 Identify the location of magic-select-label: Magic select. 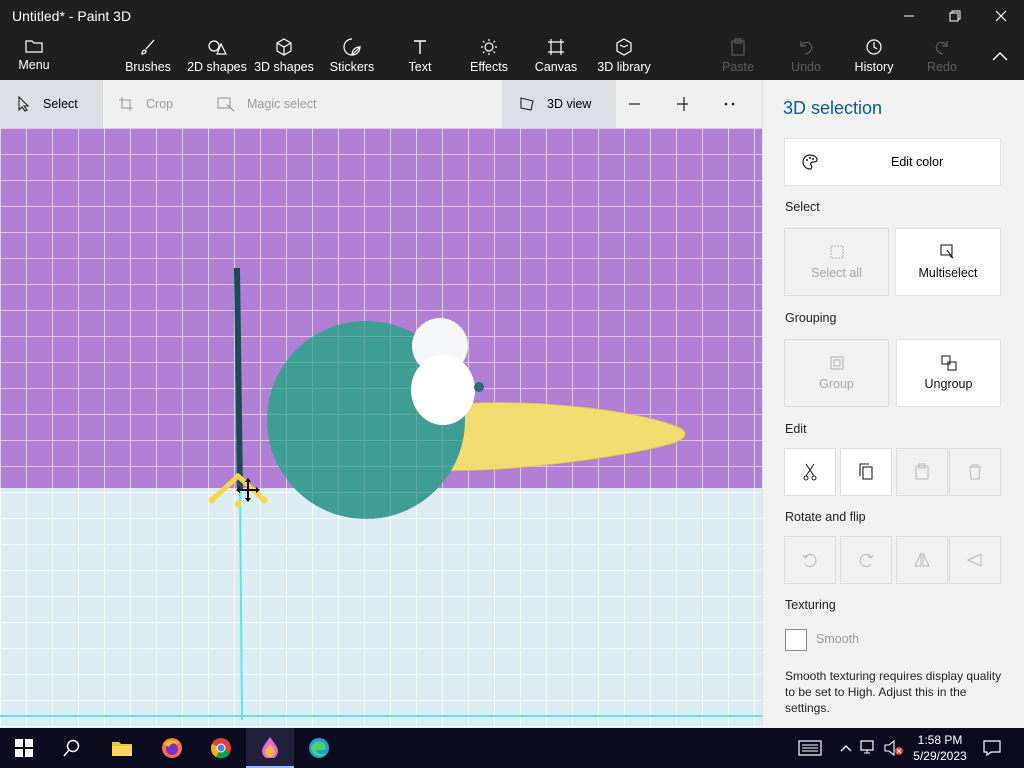
(282, 104).